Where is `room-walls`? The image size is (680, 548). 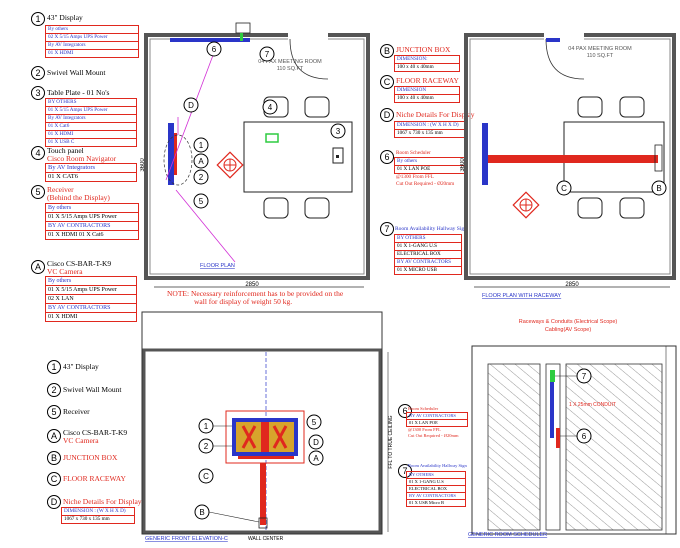 room-walls is located at coordinates (257, 156).